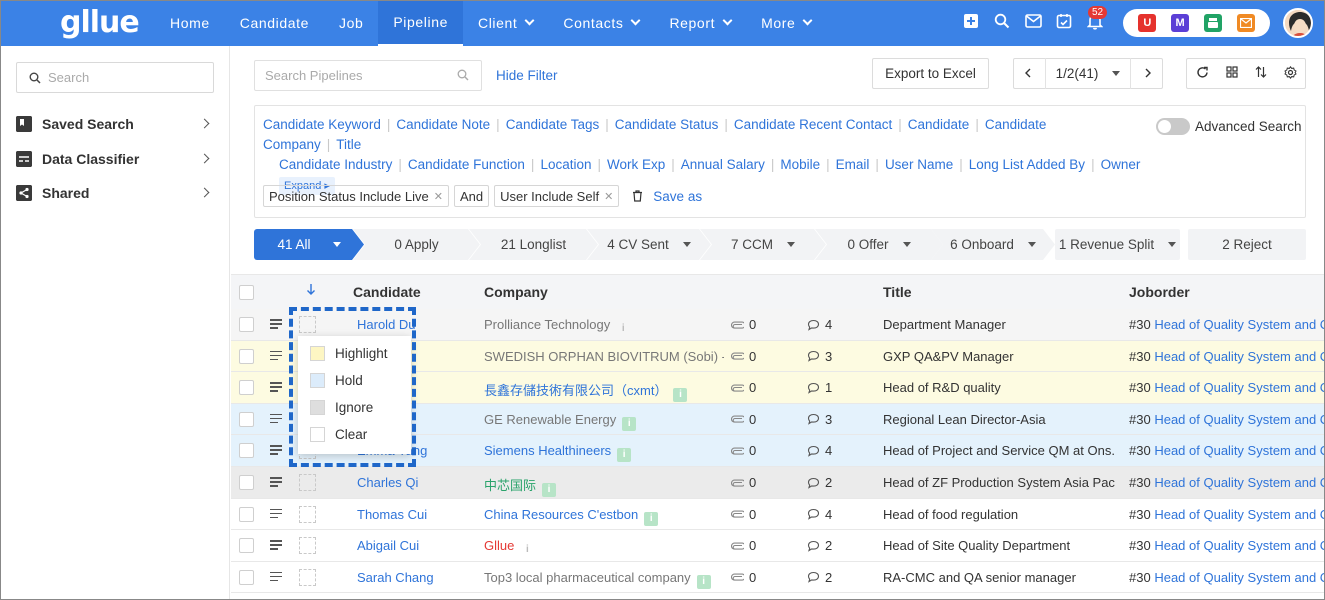  I want to click on filter-field-link: Candidate Status, so click(667, 124).